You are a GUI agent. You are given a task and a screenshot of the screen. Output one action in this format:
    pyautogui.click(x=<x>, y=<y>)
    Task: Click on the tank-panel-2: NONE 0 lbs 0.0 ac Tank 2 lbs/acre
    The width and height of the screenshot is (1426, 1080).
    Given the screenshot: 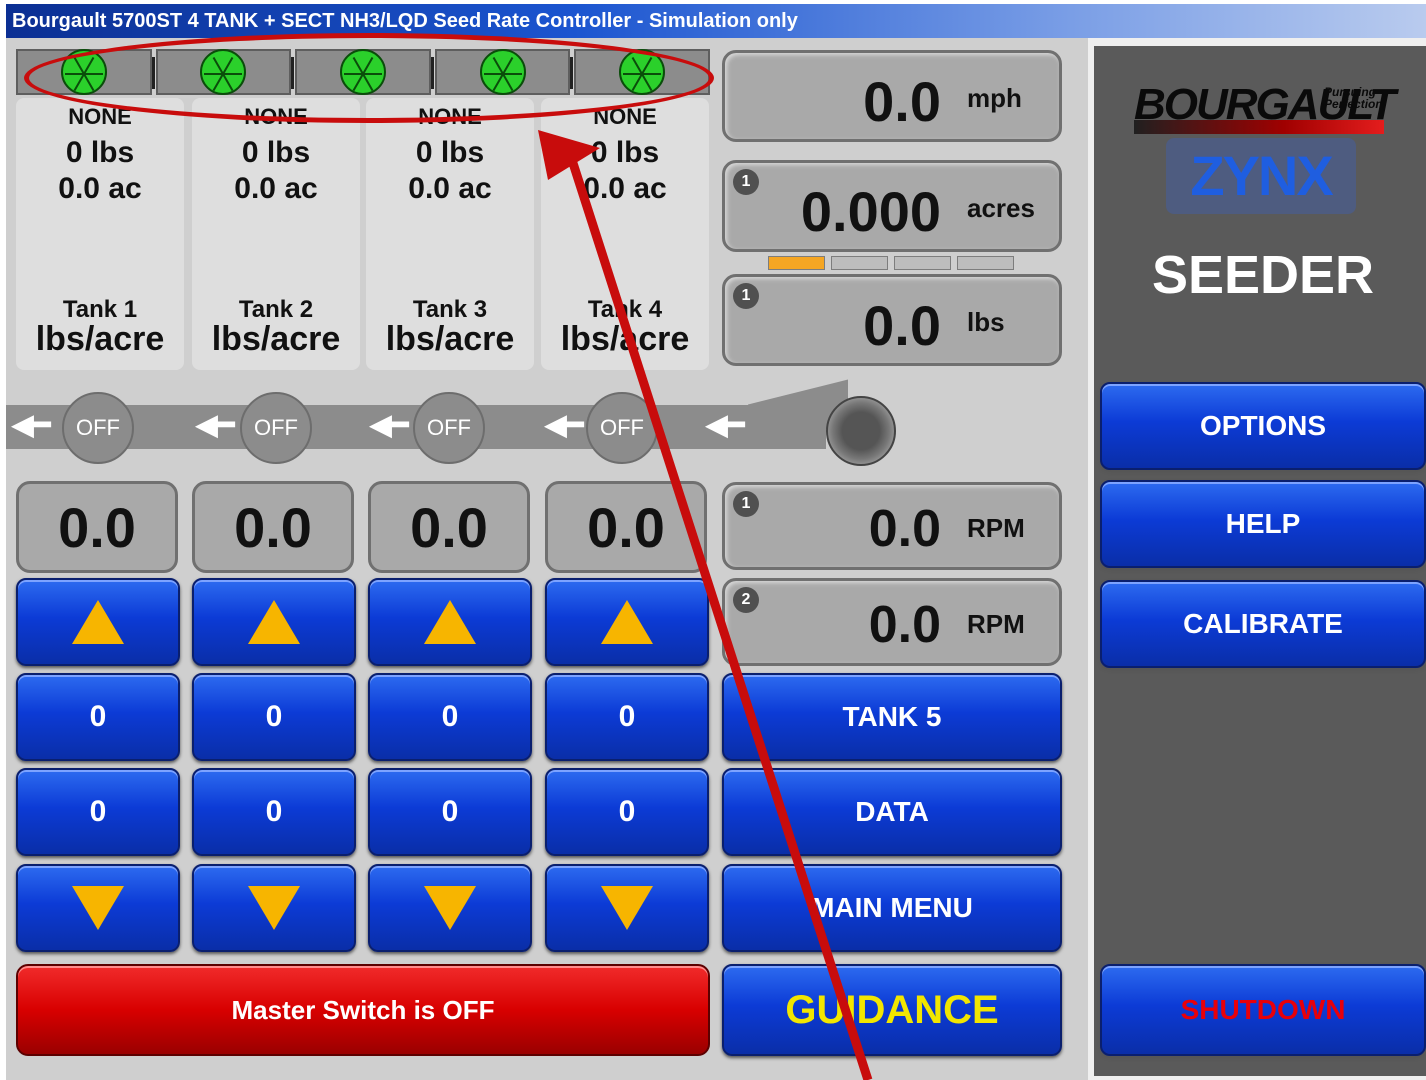 What is the action you would take?
    pyautogui.click(x=276, y=234)
    